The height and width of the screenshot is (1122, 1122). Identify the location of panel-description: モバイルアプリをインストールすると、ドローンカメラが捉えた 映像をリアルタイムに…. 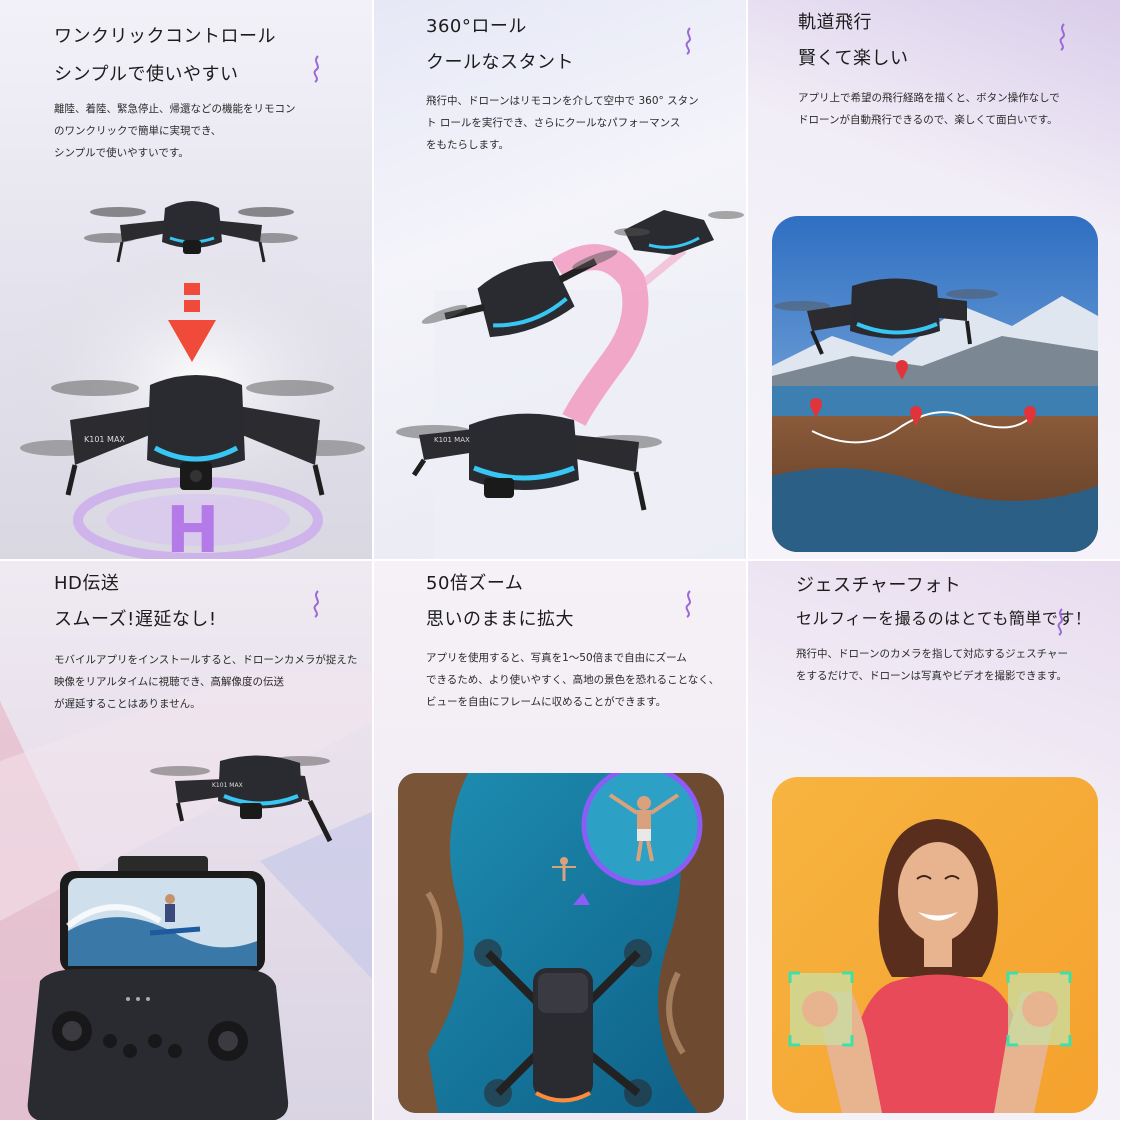
(206, 682).